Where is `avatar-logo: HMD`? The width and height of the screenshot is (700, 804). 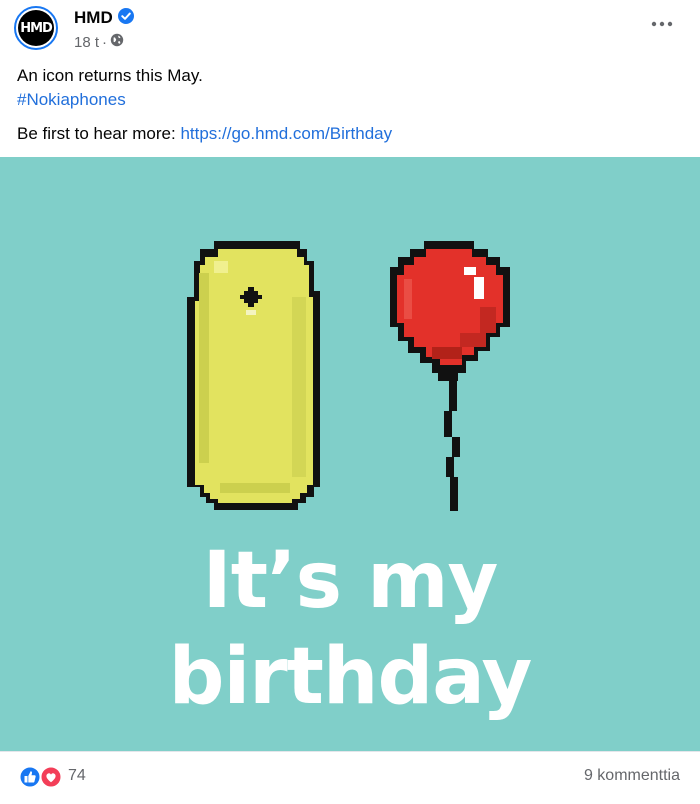
avatar-logo: HMD is located at coordinates (36, 28).